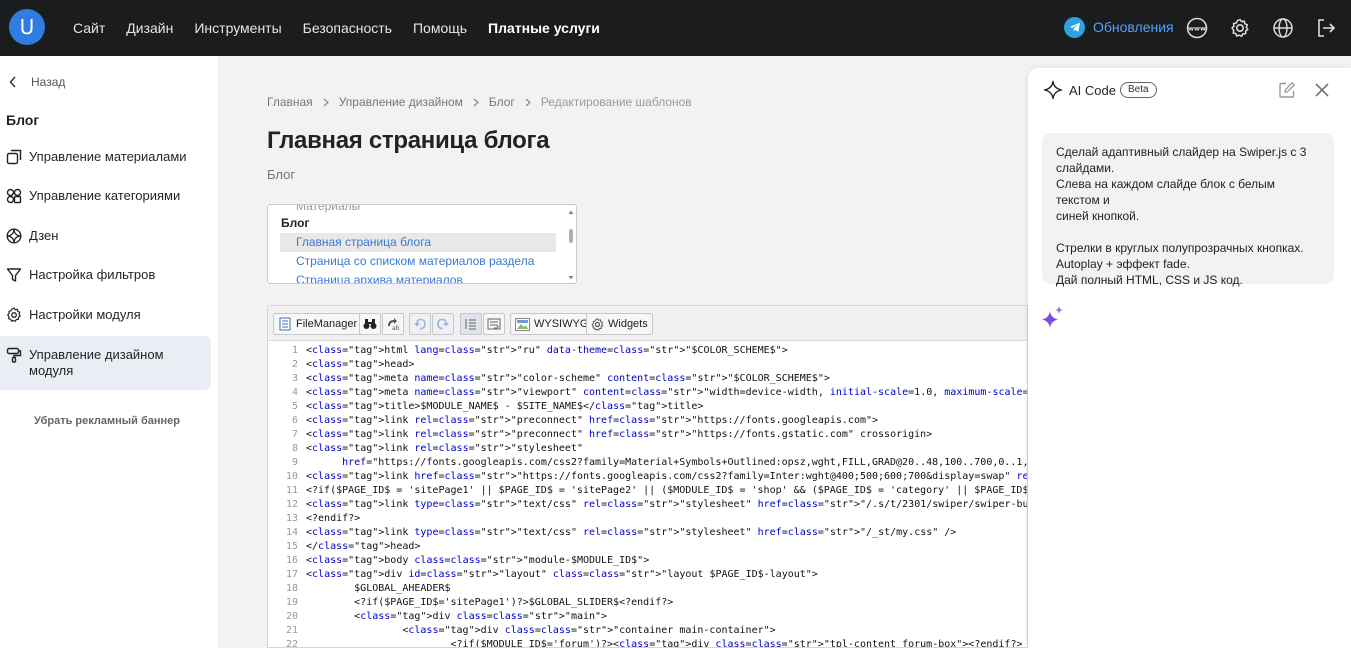 The width and height of the screenshot is (1351, 648). I want to click on wysiwyg-icon, so click(522, 324).